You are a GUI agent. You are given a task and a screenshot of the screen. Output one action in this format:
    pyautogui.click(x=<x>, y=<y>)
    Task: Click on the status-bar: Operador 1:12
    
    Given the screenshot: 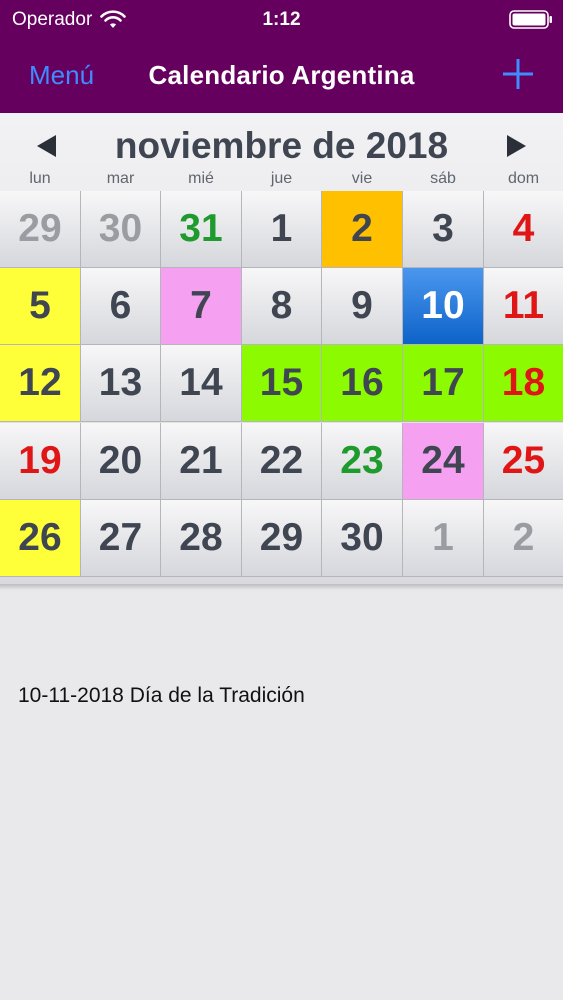 What is the action you would take?
    pyautogui.click(x=281, y=20)
    